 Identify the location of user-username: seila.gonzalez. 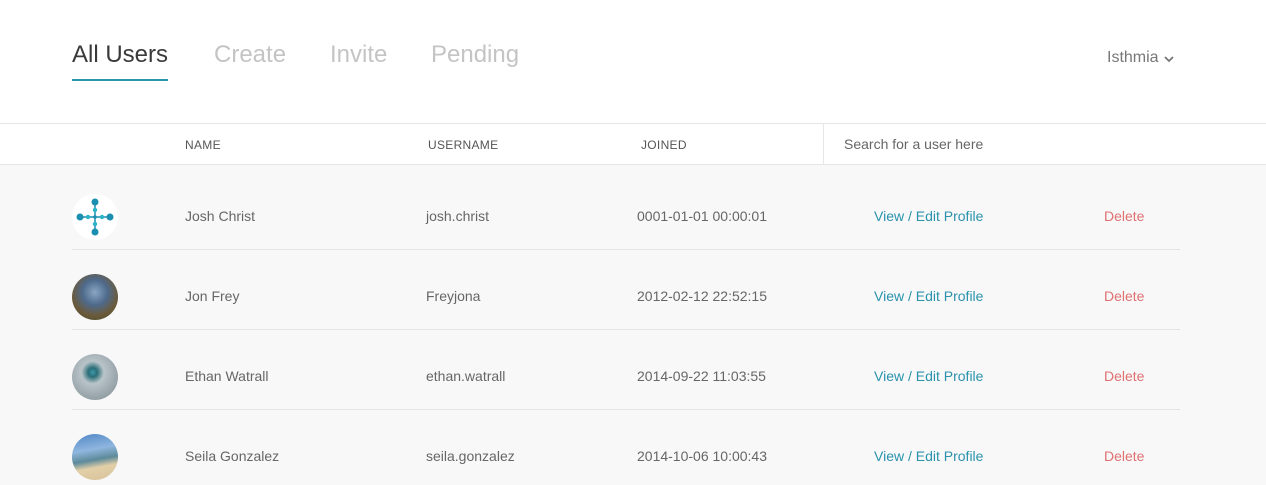
(470, 456).